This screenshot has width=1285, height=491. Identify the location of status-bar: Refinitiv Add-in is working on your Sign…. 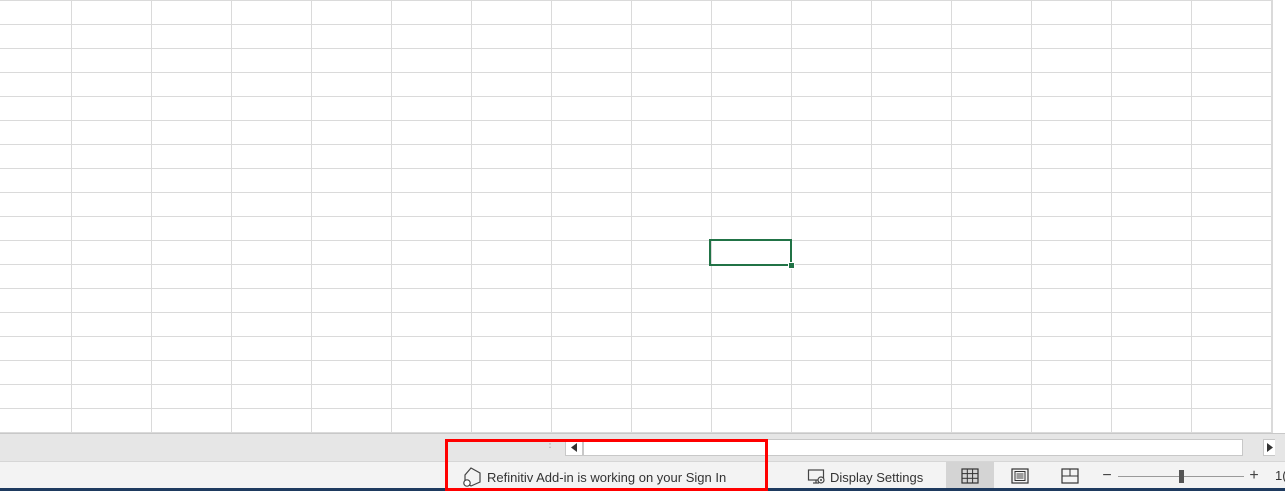
(642, 476).